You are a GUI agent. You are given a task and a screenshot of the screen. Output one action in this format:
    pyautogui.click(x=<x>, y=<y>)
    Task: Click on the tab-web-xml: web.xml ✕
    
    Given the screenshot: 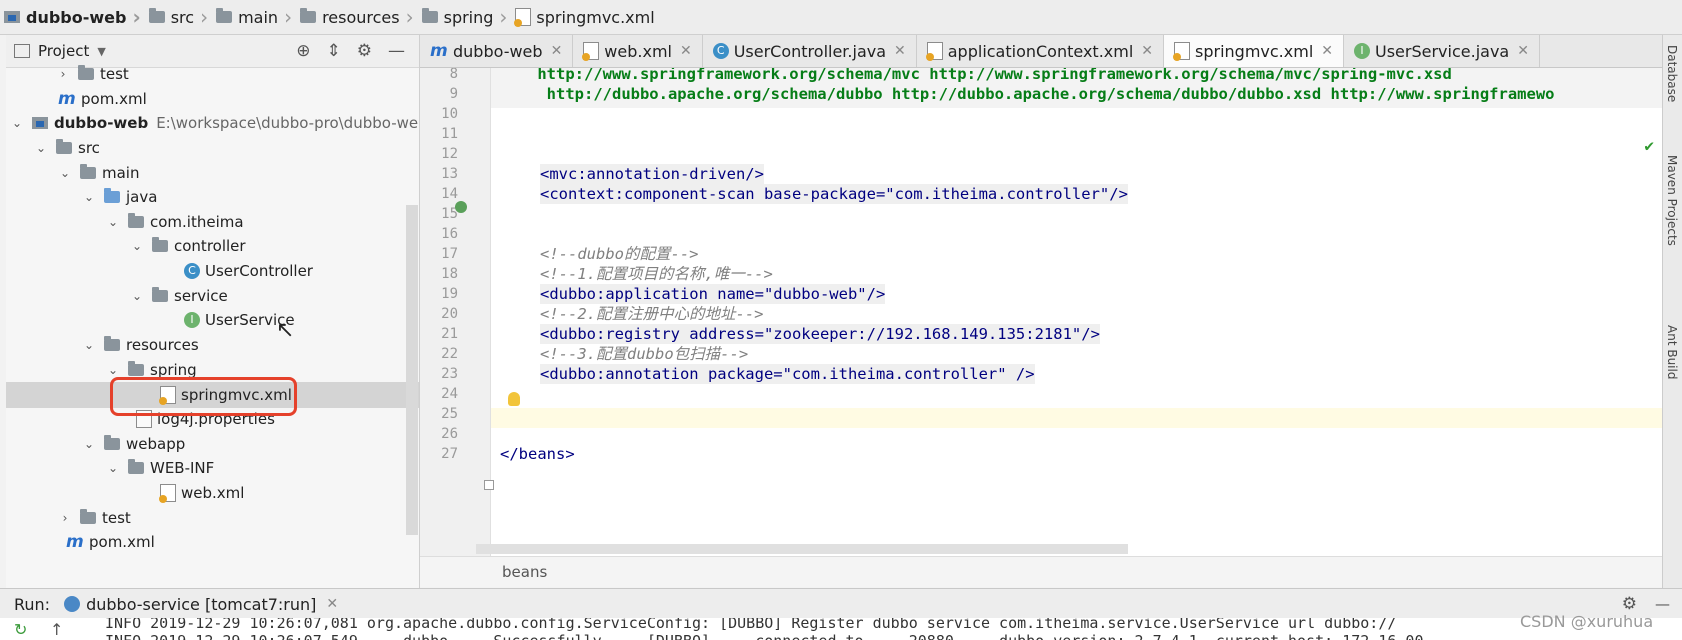 What is the action you would take?
    pyautogui.click(x=638, y=51)
    